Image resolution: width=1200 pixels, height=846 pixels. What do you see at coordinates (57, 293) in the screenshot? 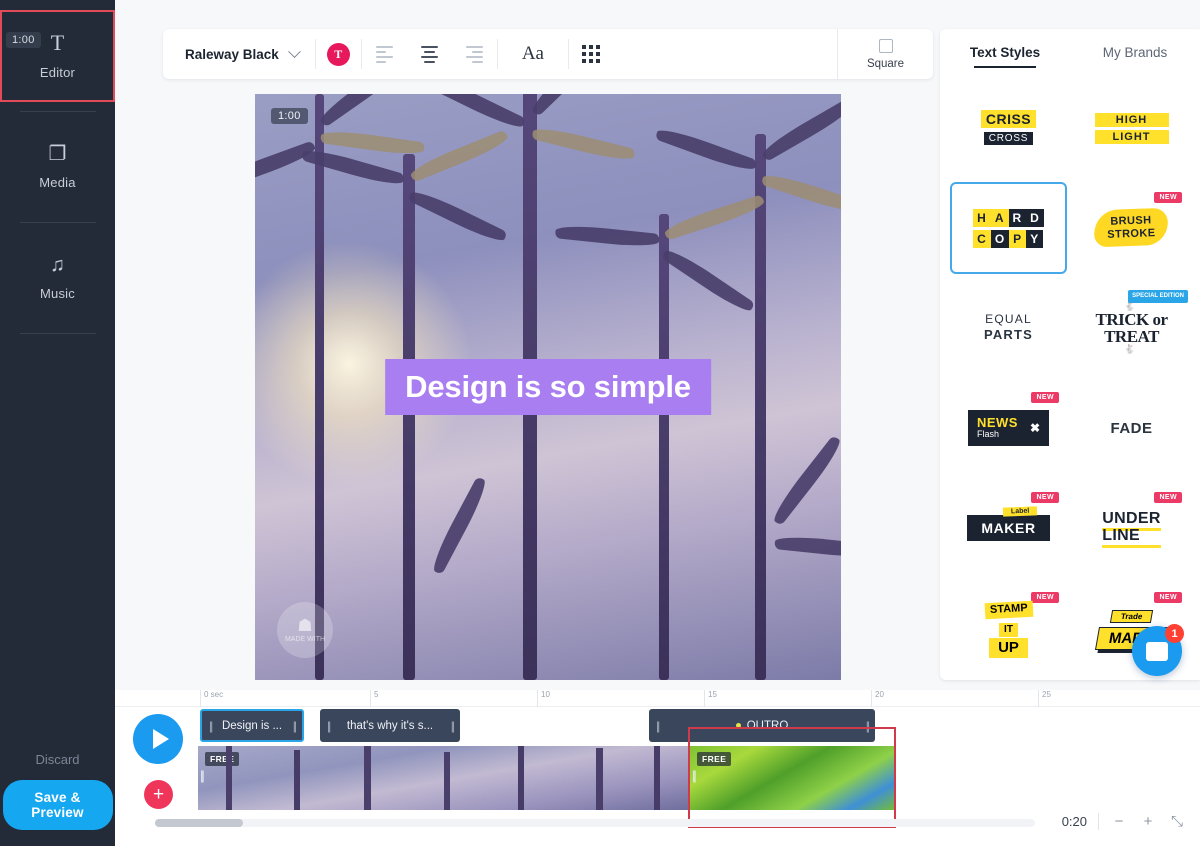
I see `sidebar-item-label-music: Music` at bounding box center [57, 293].